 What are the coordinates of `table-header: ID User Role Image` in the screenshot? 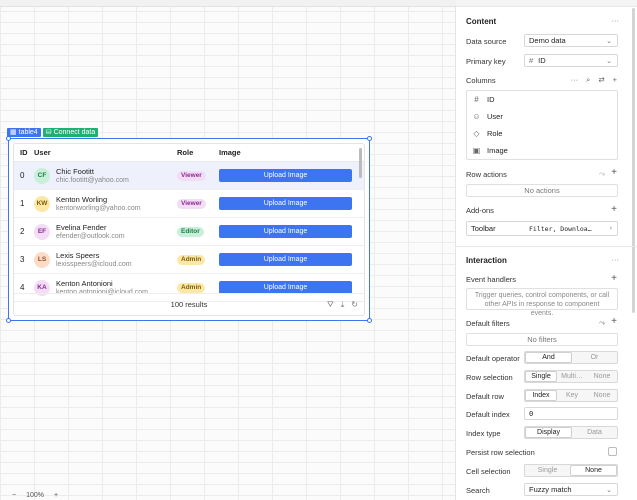 It's located at (189, 153).